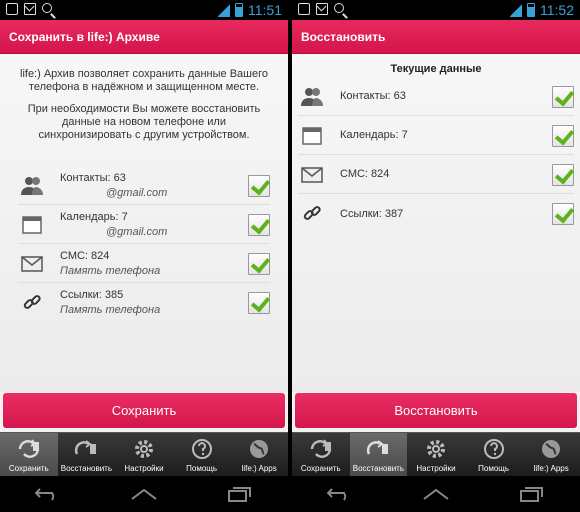 The height and width of the screenshot is (512, 580). I want to click on list-item-calendar: Календарь: 7 @gmail.com, so click(144, 225).